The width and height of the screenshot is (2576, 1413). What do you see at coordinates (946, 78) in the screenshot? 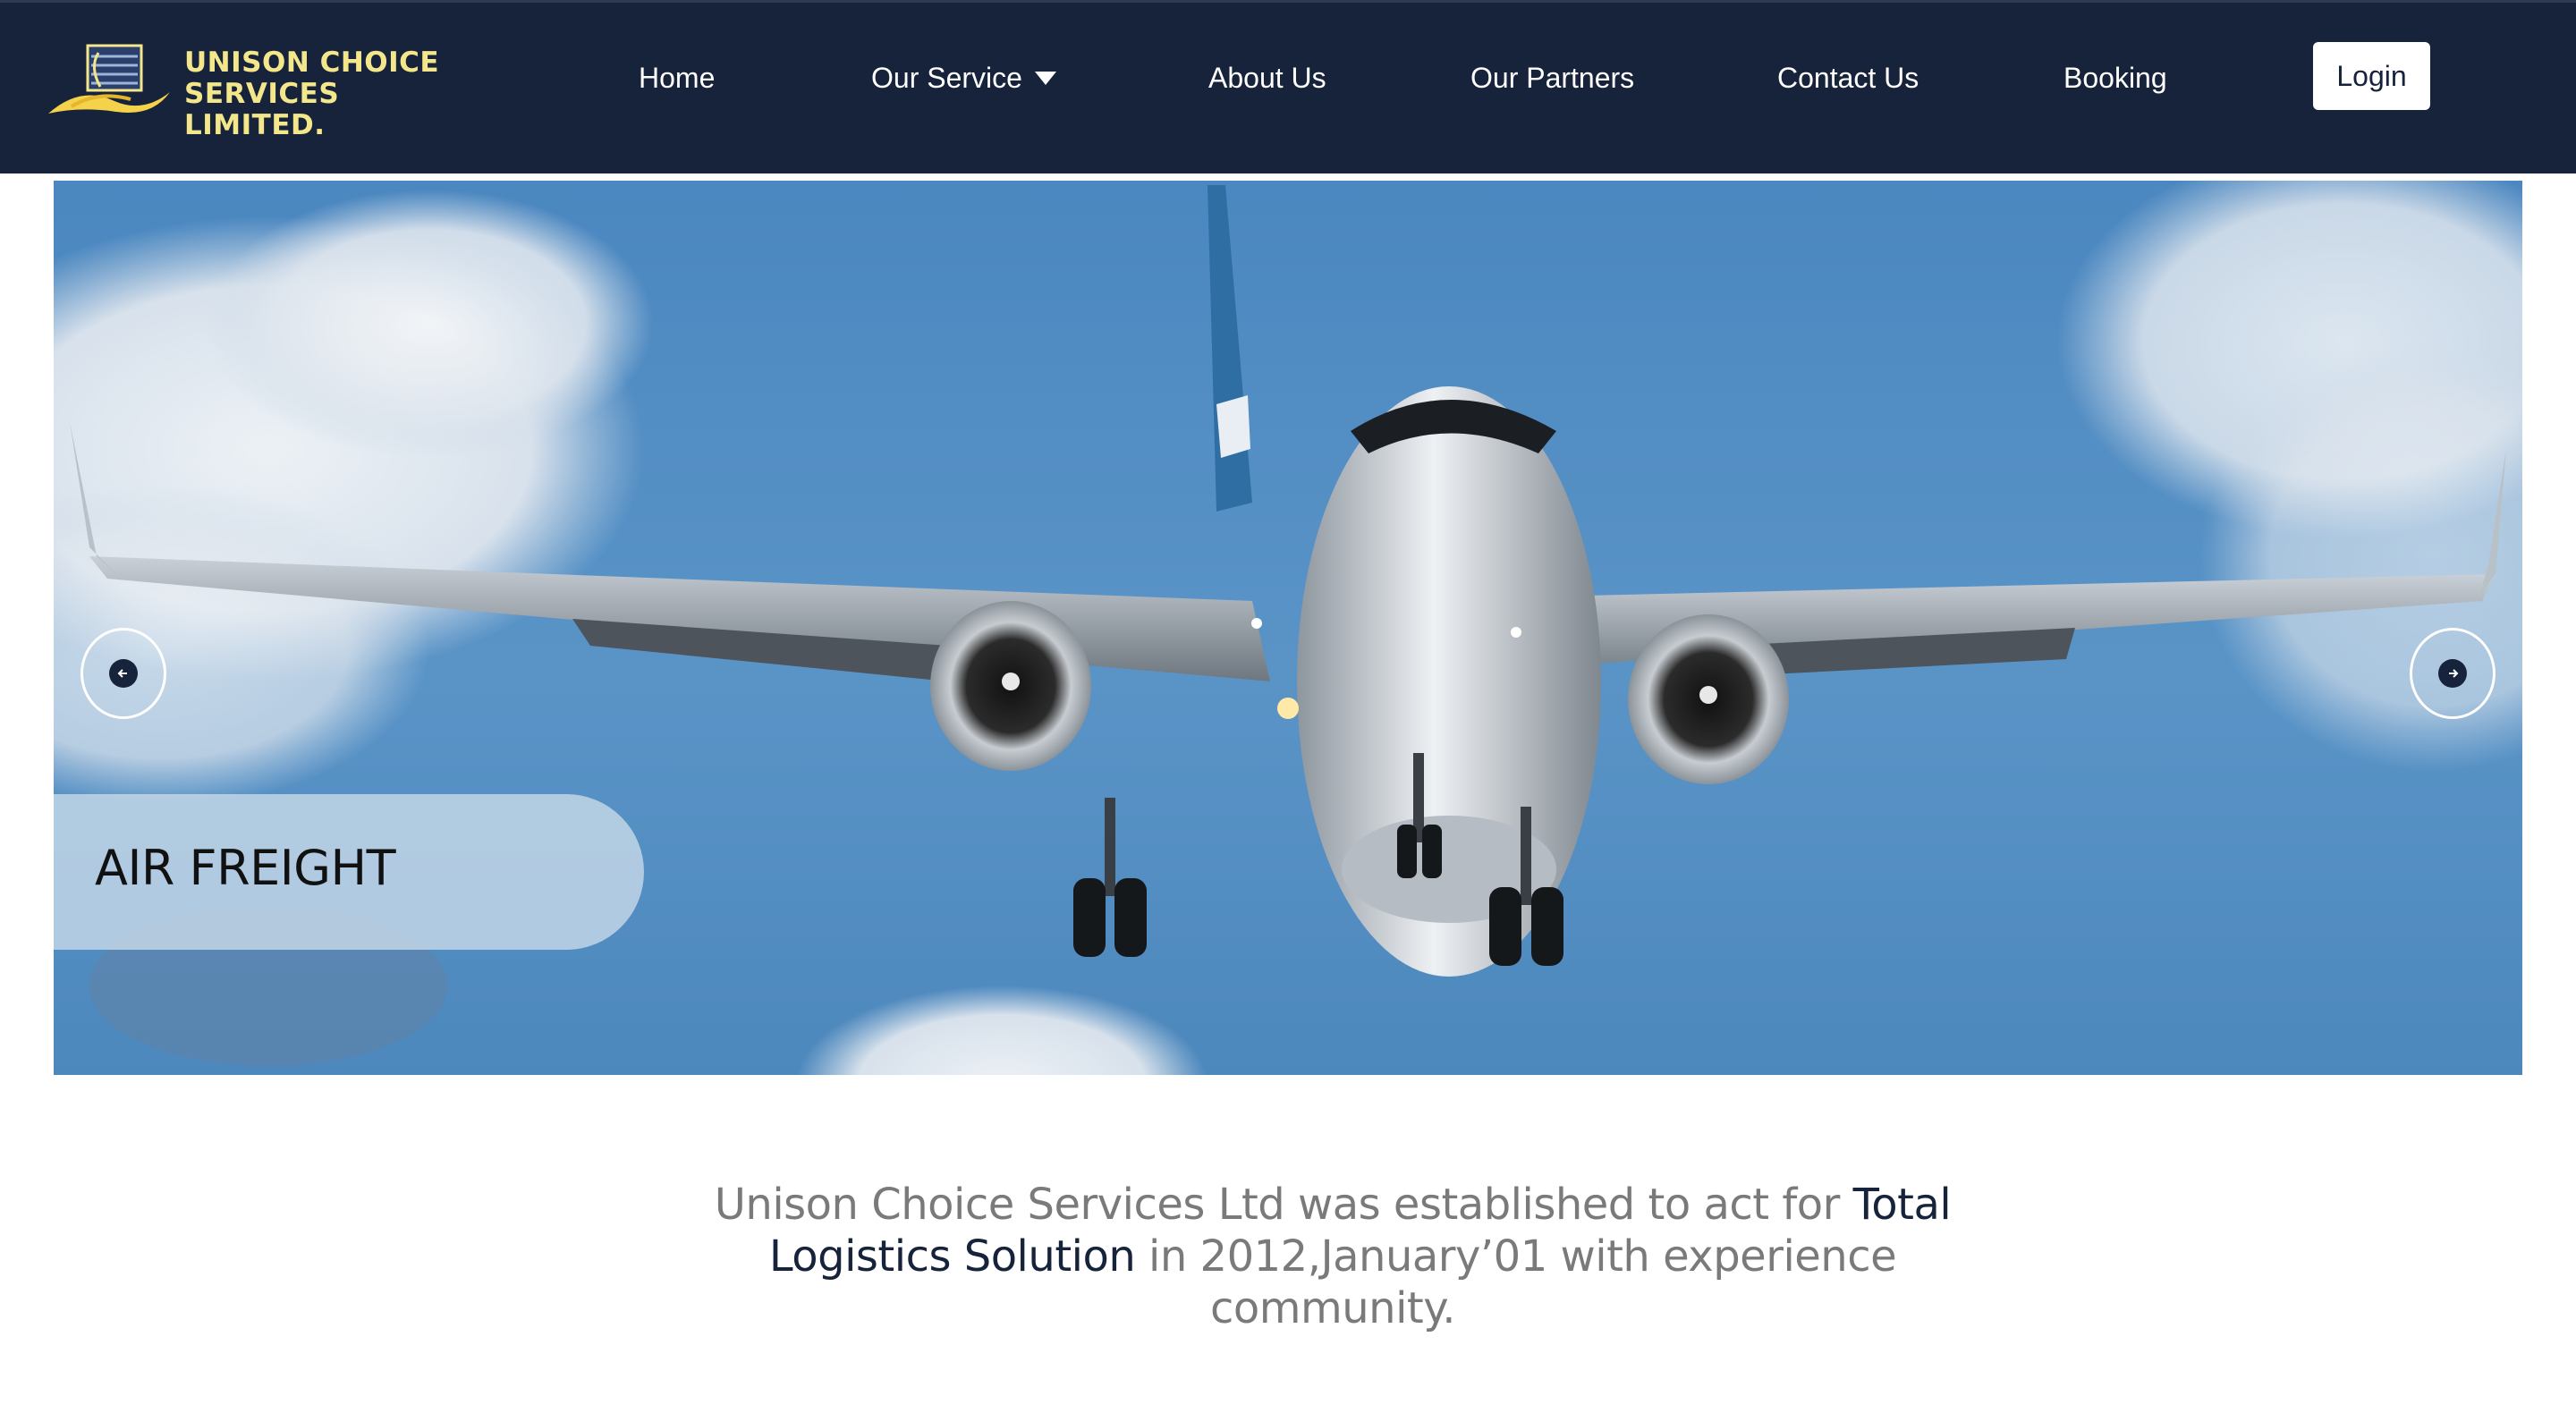
I see `nav-our-service-label: Our Service` at bounding box center [946, 78].